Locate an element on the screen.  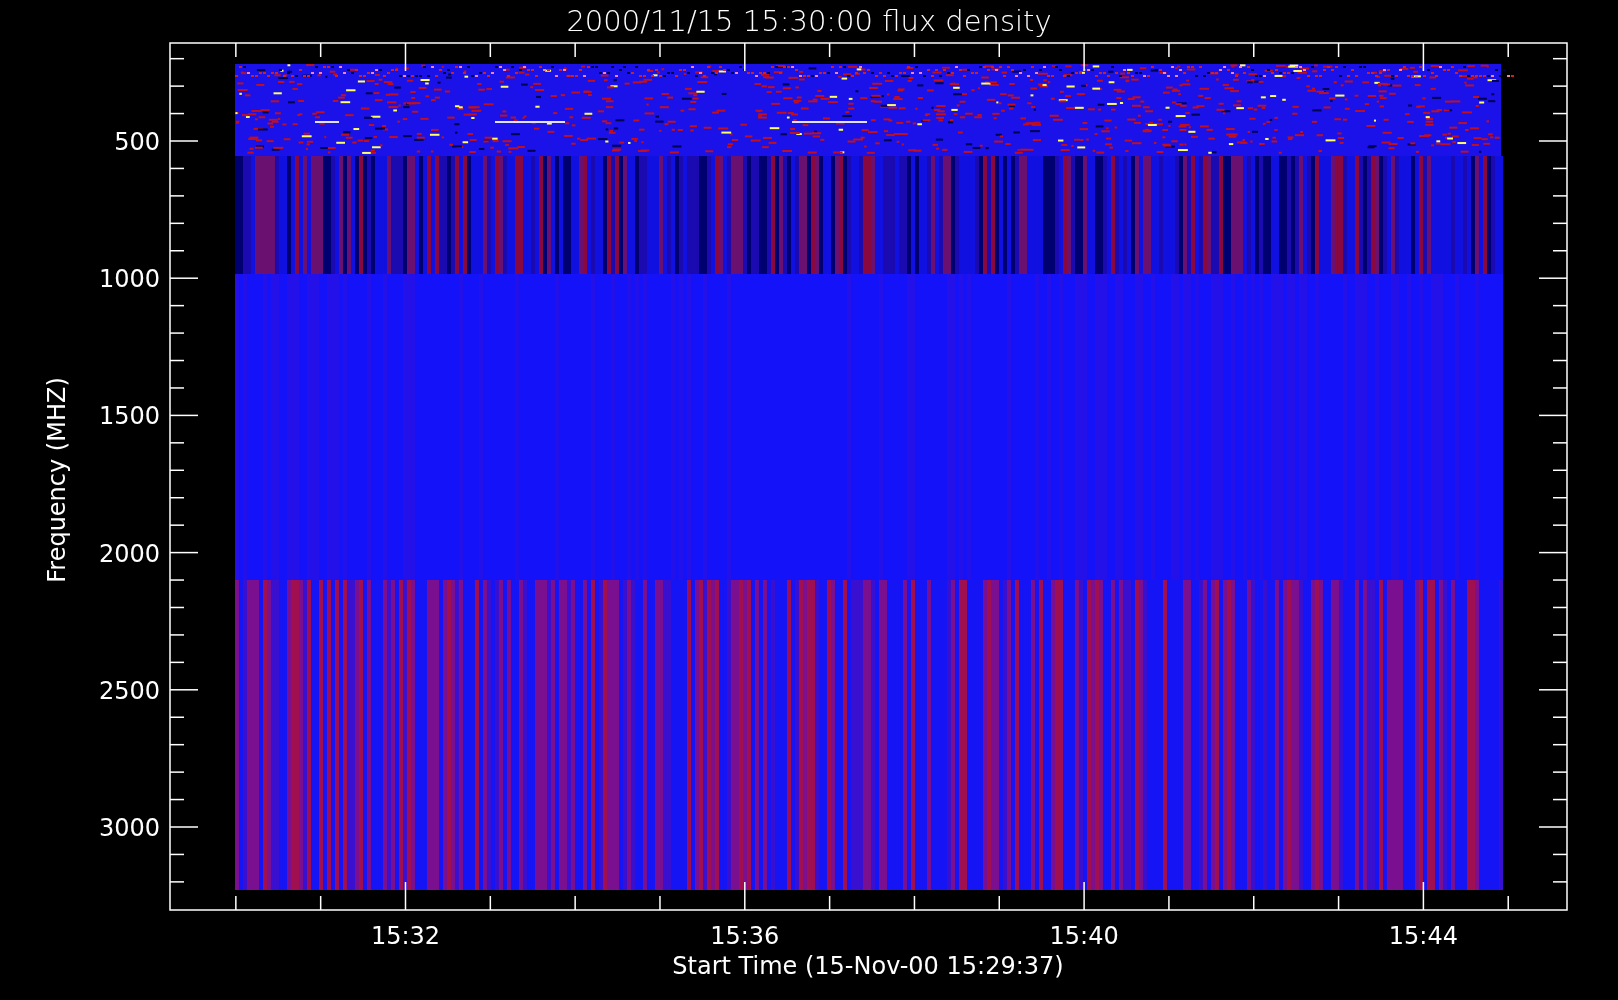
y-tick-label: 2000 is located at coordinates (129, 553).